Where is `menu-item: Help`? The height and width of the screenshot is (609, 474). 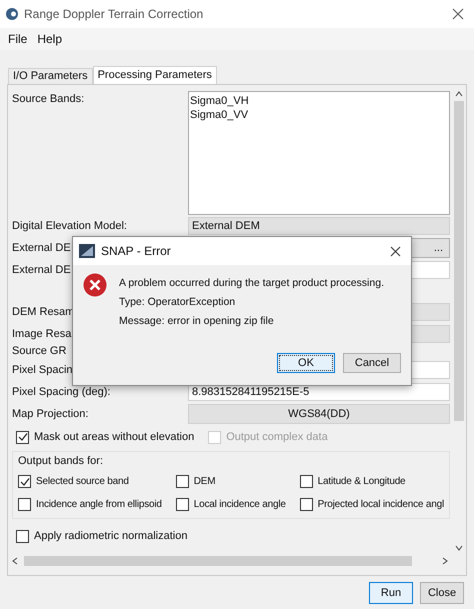 menu-item: Help is located at coordinates (49, 39).